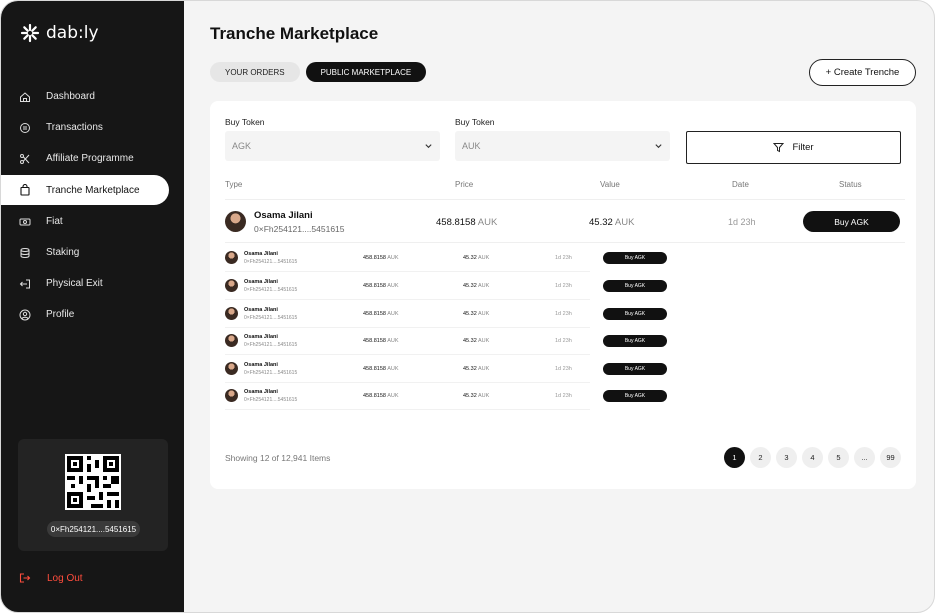 This screenshot has height=613, width=935. I want to click on page-button-1: 1, so click(734, 457).